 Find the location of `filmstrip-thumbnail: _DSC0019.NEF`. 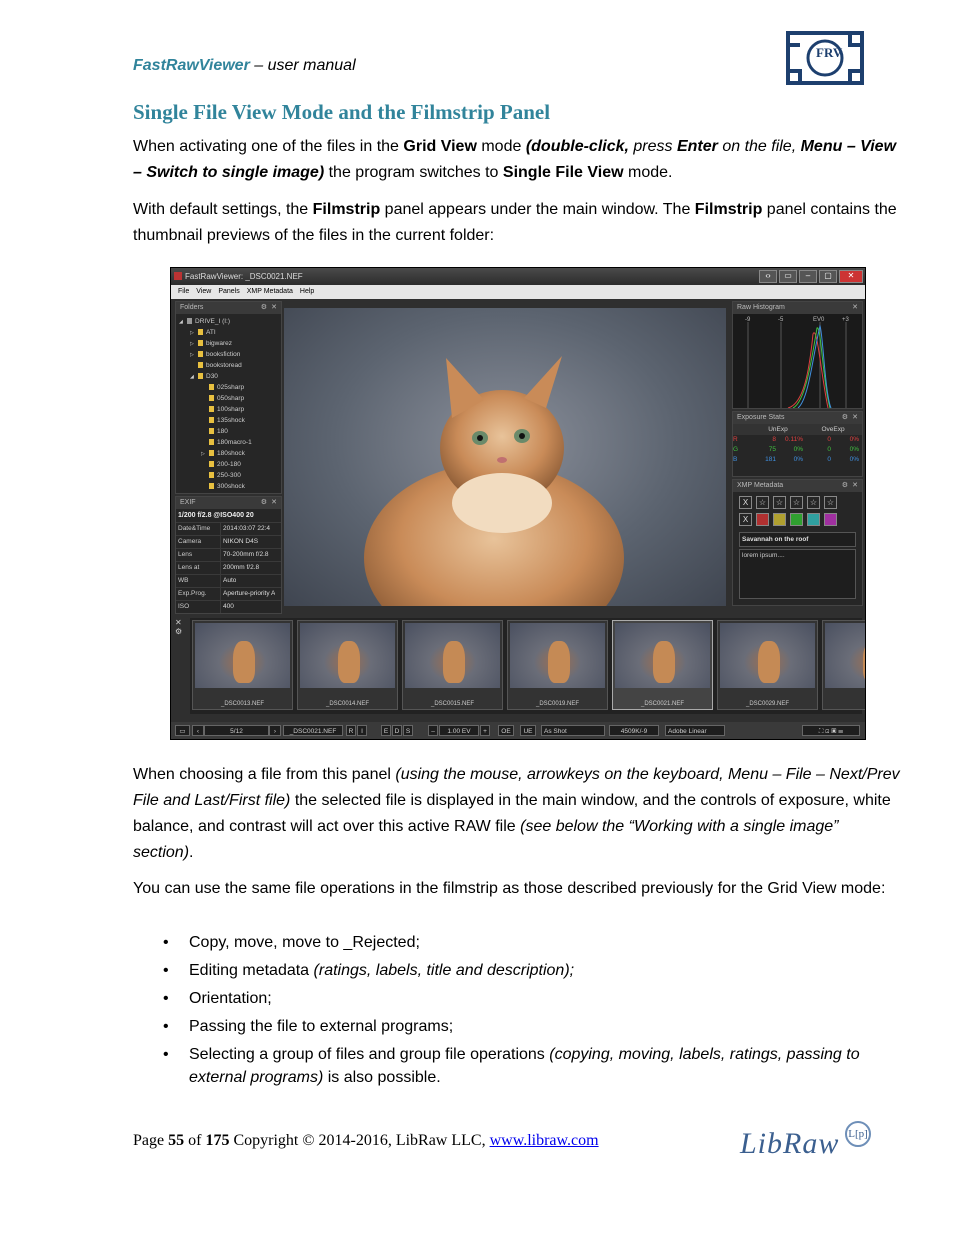

filmstrip-thumbnail: _DSC0019.NEF is located at coordinates (557, 665).